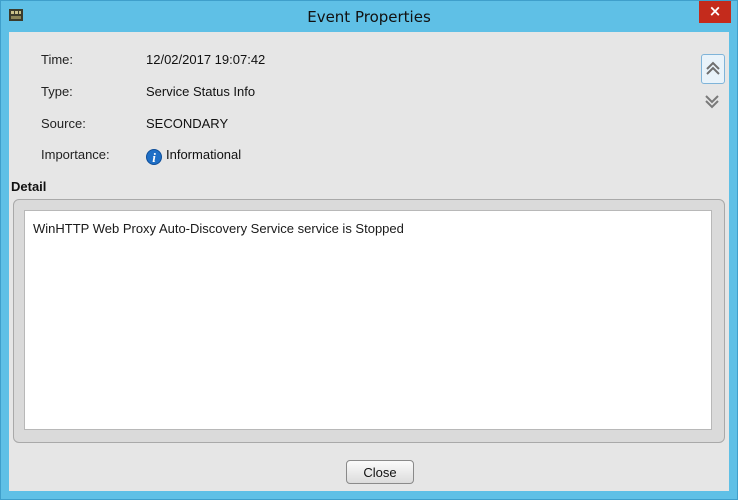  I want to click on chevron-double-down-icon, so click(712, 102).